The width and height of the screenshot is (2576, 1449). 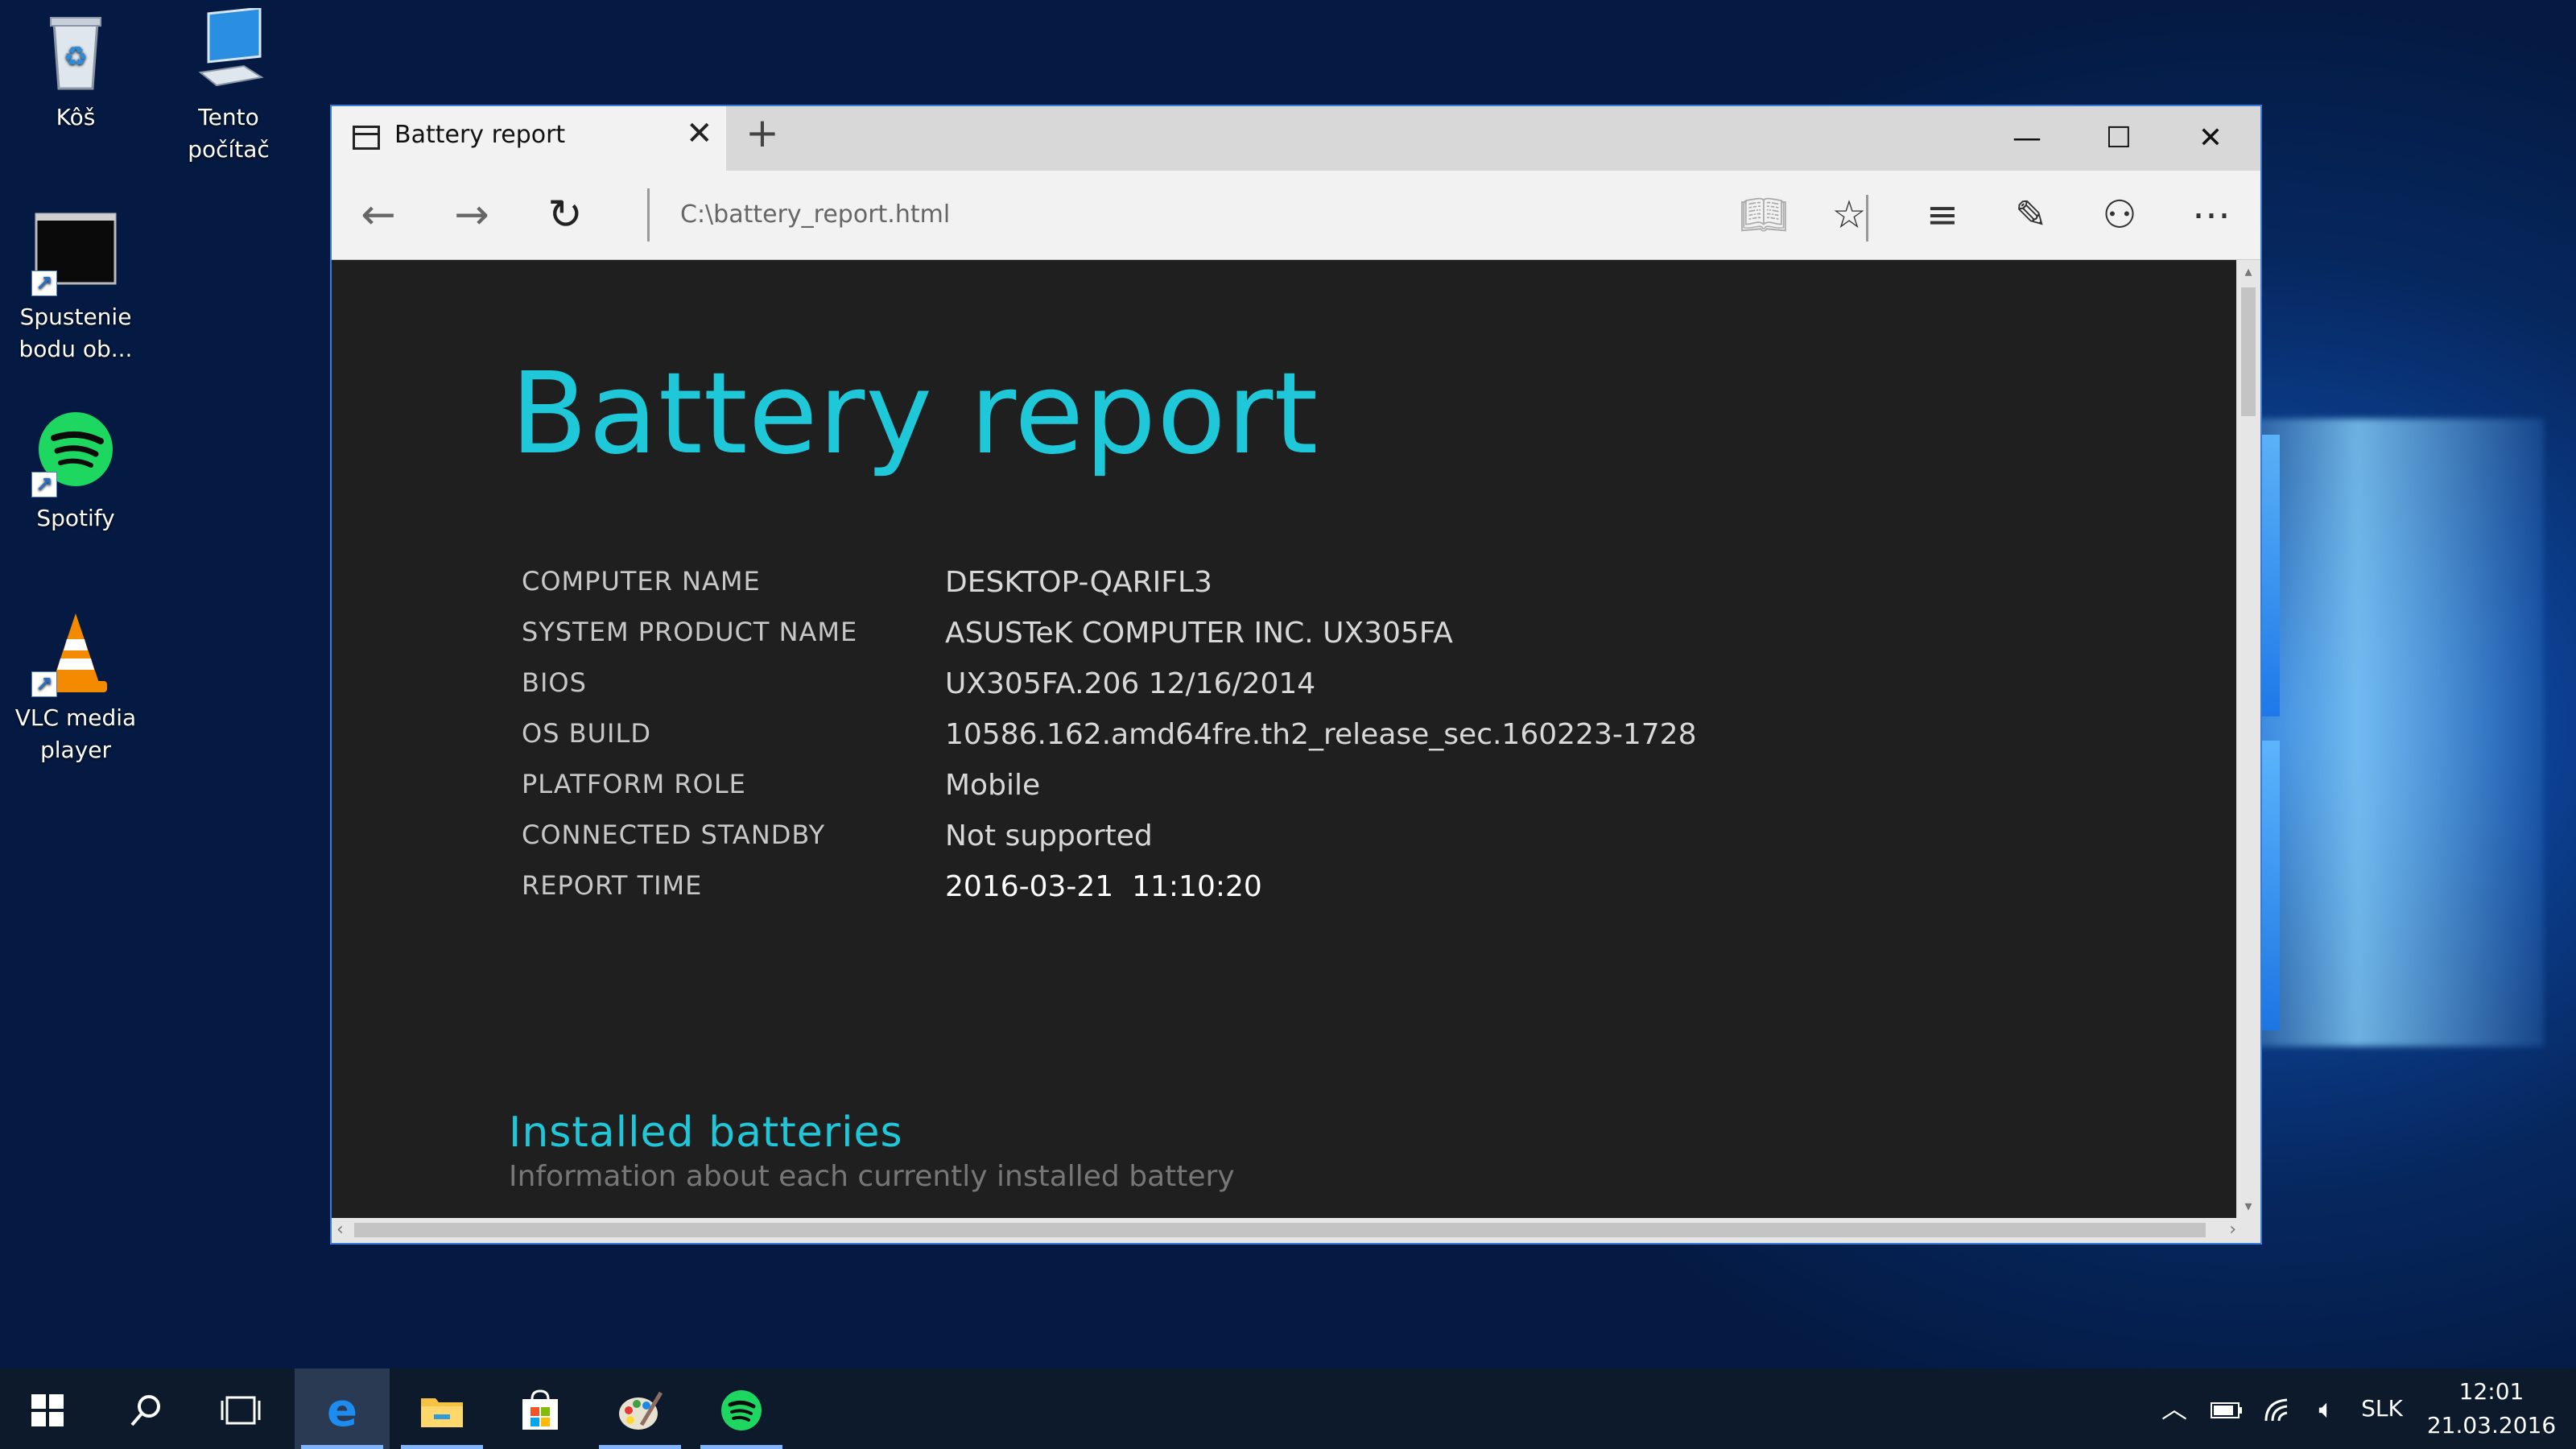 What do you see at coordinates (2491, 1425) in the screenshot?
I see `clock-date: 21.03.2016` at bounding box center [2491, 1425].